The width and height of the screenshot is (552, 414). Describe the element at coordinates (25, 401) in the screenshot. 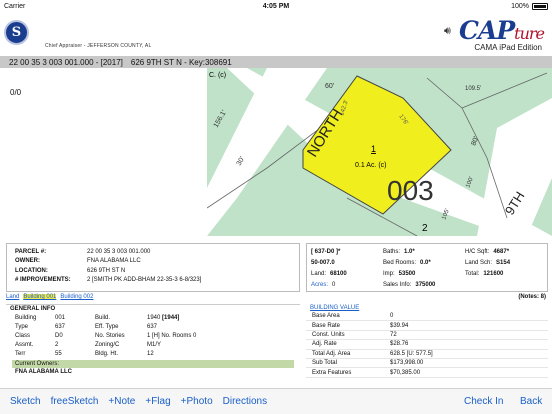

I see `sketch-button: Sketch` at that location.